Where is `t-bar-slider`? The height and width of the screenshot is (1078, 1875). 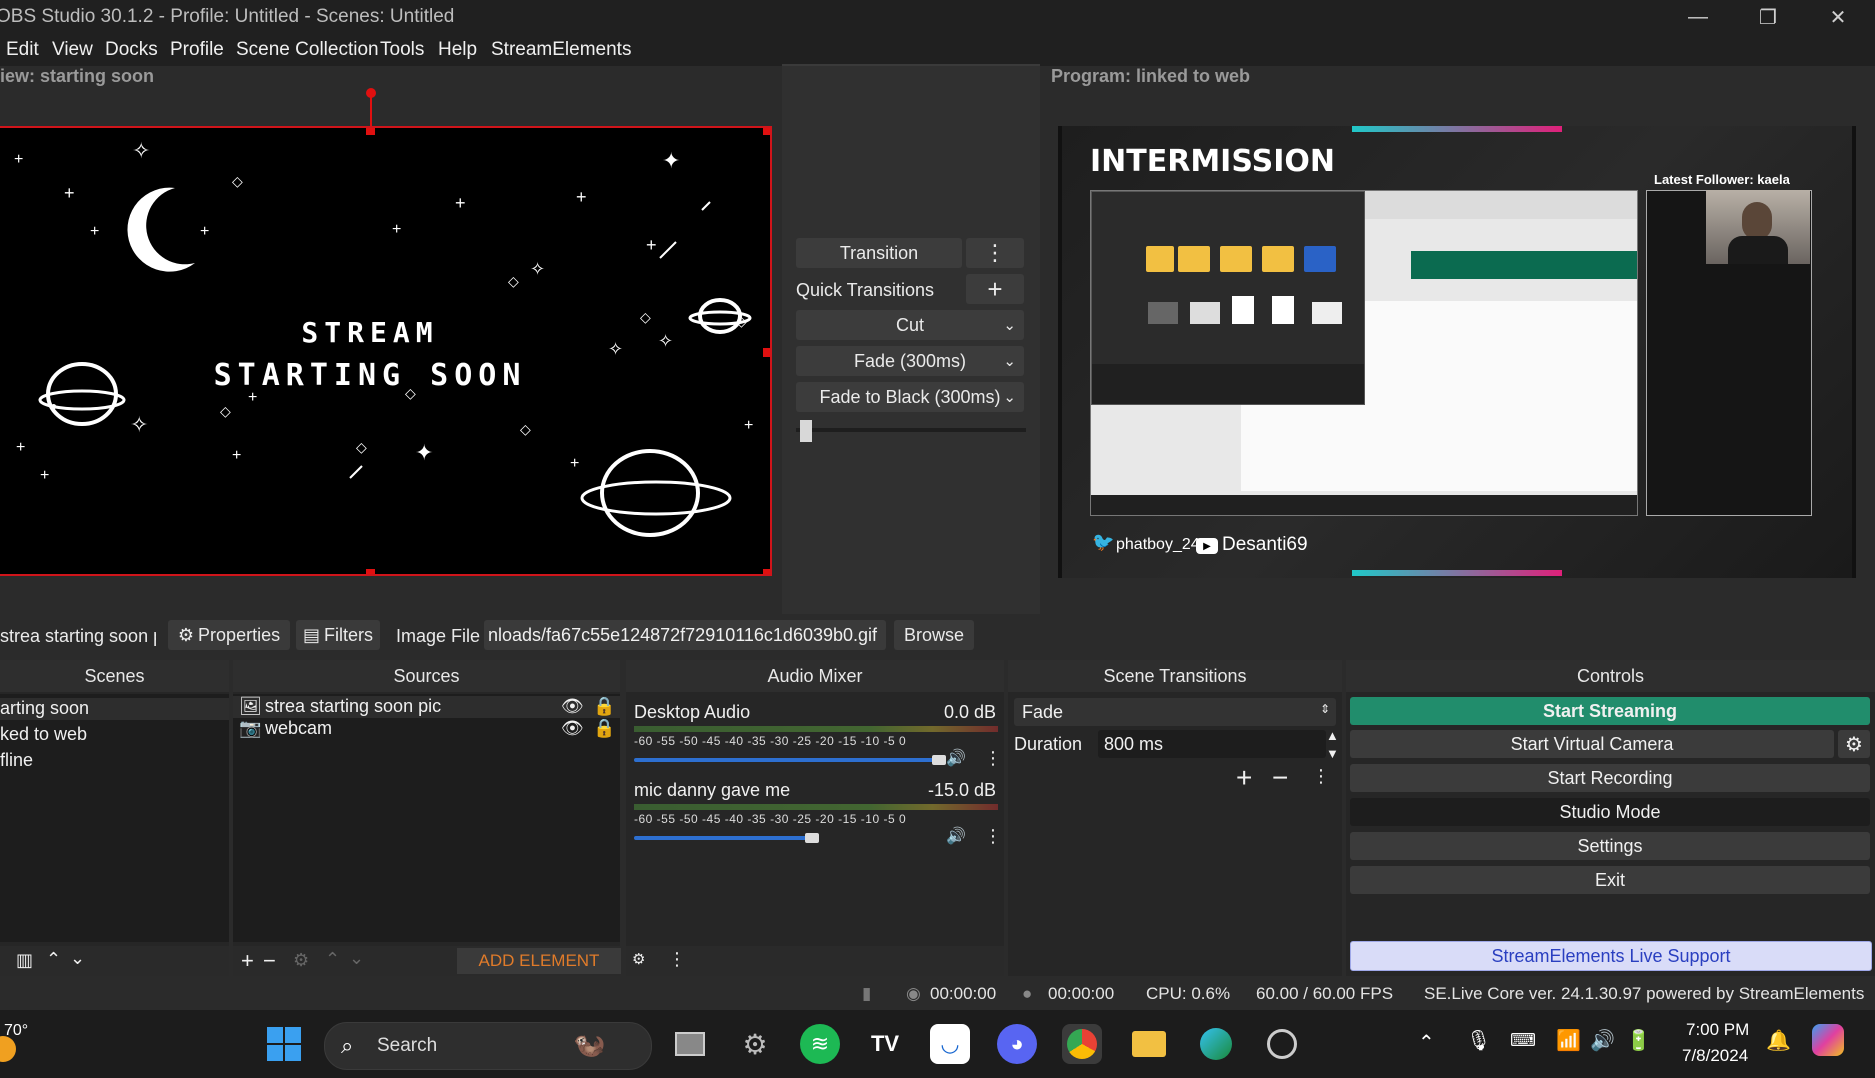
t-bar-slider is located at coordinates (806, 431).